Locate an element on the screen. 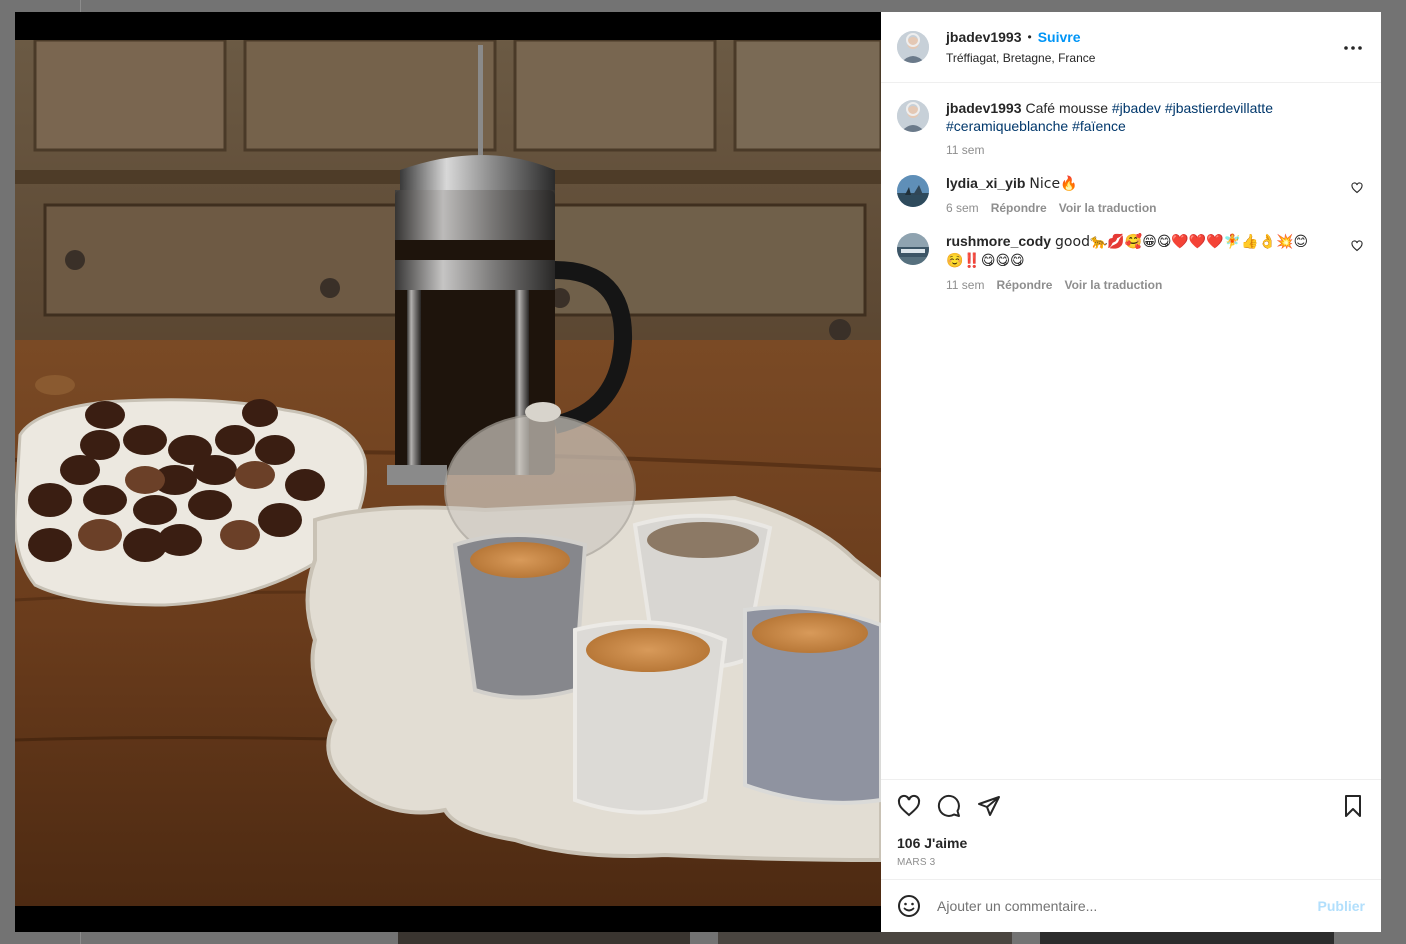 Image resolution: width=1406 pixels, height=944 pixels. paper-plane-icon is located at coordinates (989, 806).